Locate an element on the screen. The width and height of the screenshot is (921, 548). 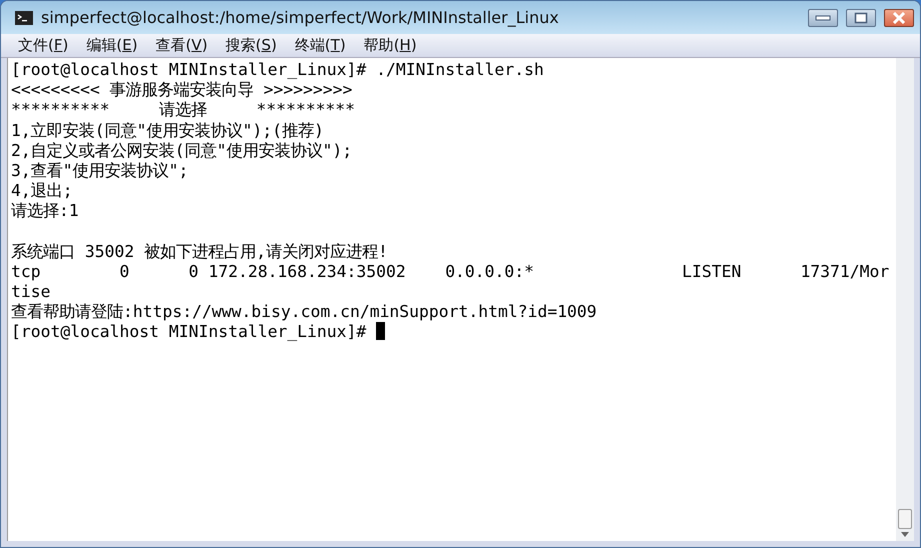
terminal-line: 2,自定义或者公网安装(同意"使用安装协议"); is located at coordinates (181, 150).